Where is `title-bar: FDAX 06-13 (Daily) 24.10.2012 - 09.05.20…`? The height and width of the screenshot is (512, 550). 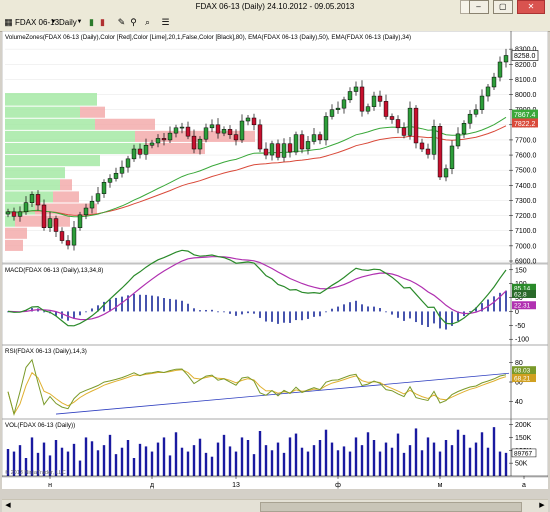
title-bar: FDAX 06-13 (Daily) 24.10.2012 - 09.05.20… is located at coordinates (275, 8).